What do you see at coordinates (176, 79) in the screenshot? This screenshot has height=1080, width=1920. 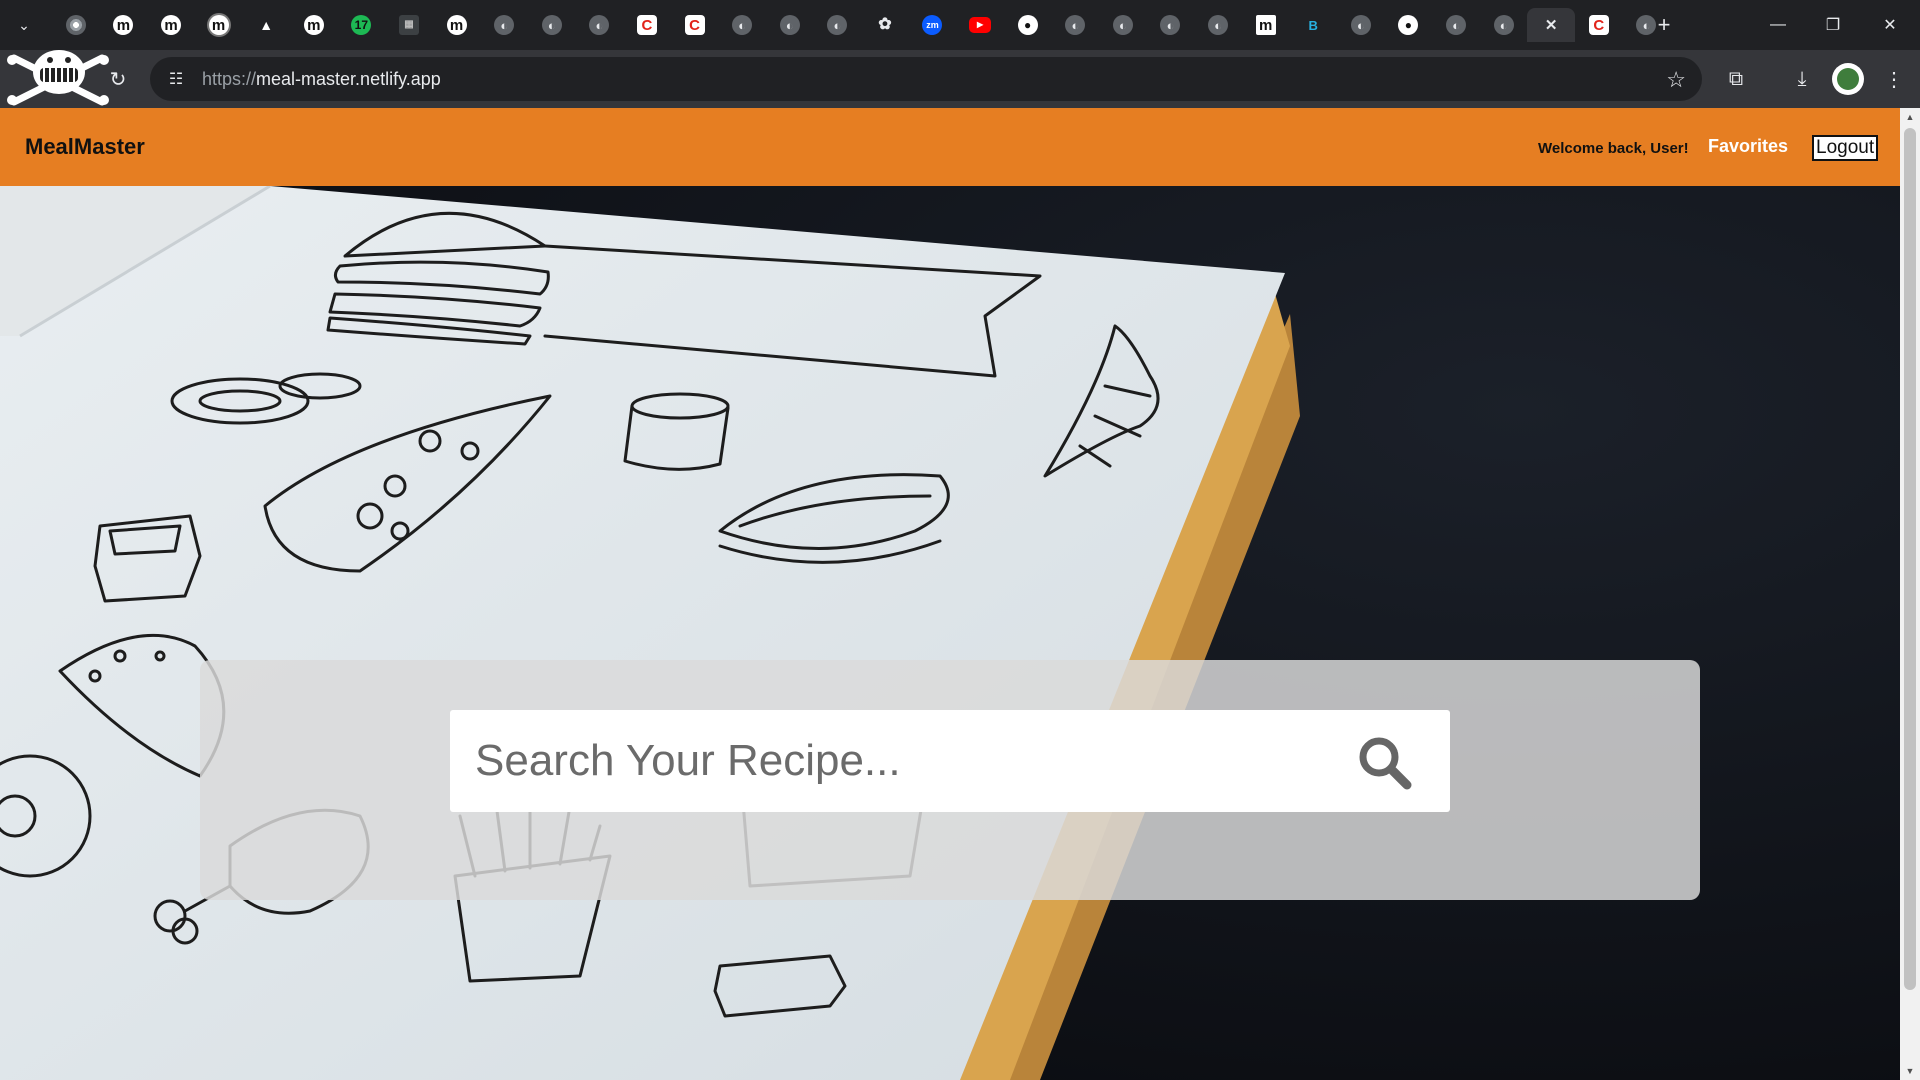 I see `tune-icon: ☷` at bounding box center [176, 79].